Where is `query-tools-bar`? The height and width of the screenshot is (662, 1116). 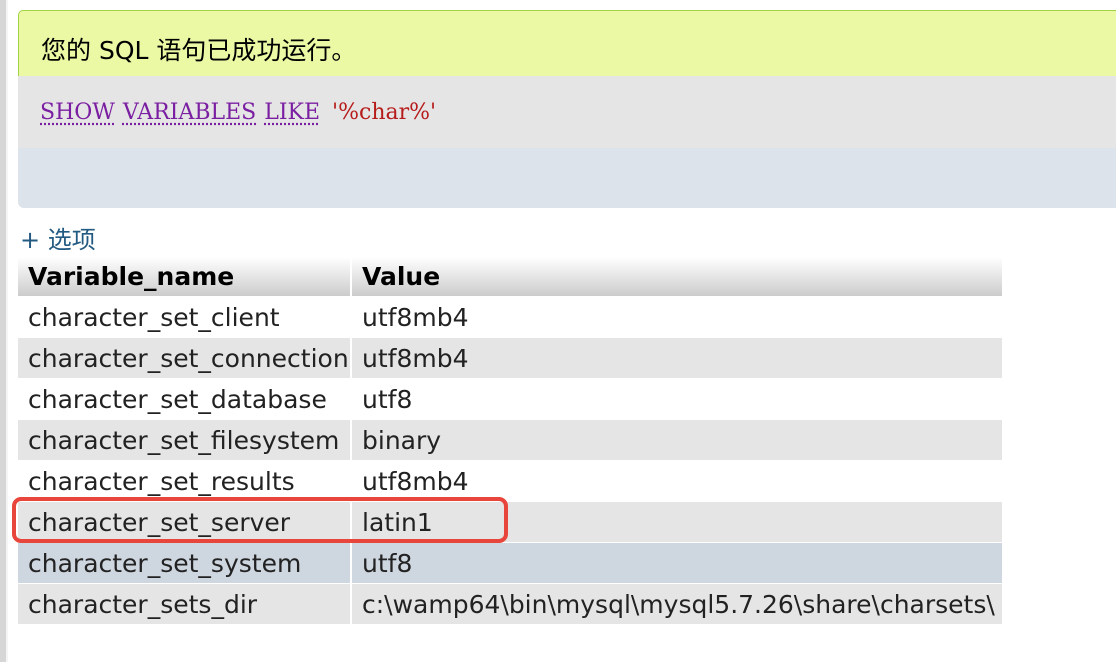
query-tools-bar is located at coordinates (567, 178).